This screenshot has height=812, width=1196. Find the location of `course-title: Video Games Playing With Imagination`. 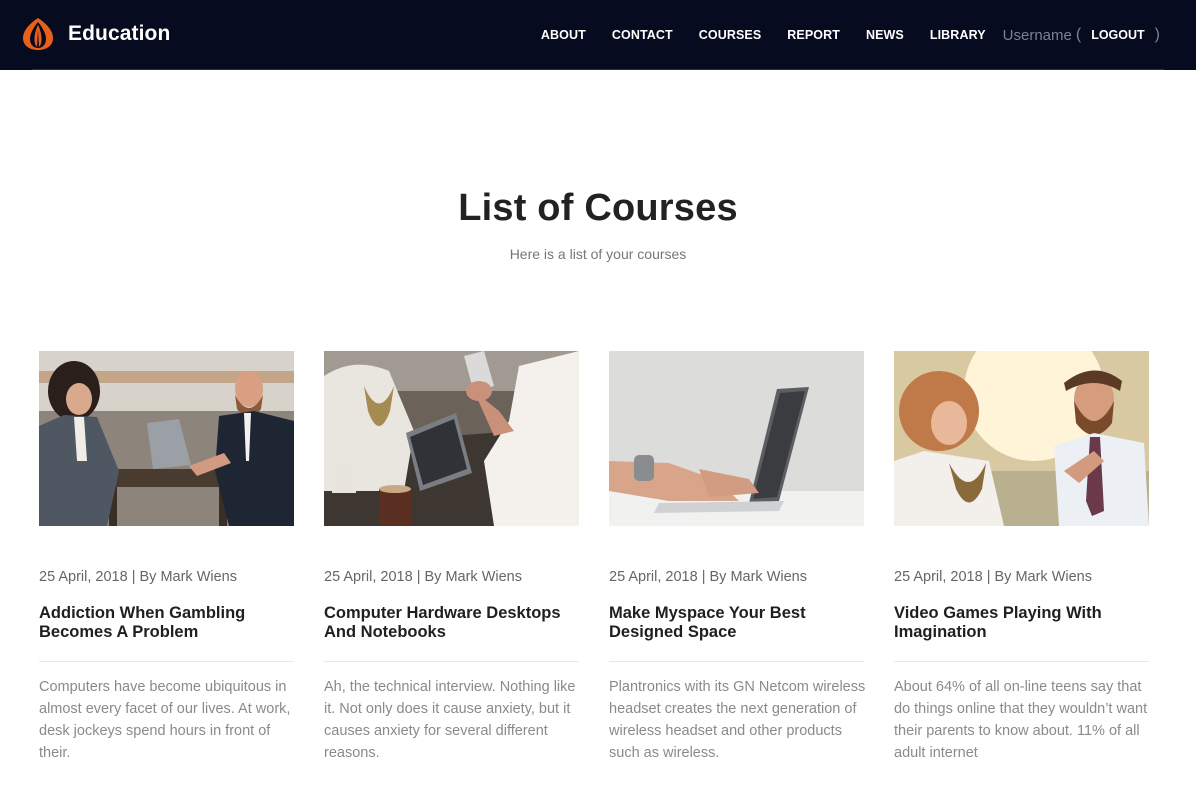

course-title: Video Games Playing With Imagination is located at coordinates (1021, 623).